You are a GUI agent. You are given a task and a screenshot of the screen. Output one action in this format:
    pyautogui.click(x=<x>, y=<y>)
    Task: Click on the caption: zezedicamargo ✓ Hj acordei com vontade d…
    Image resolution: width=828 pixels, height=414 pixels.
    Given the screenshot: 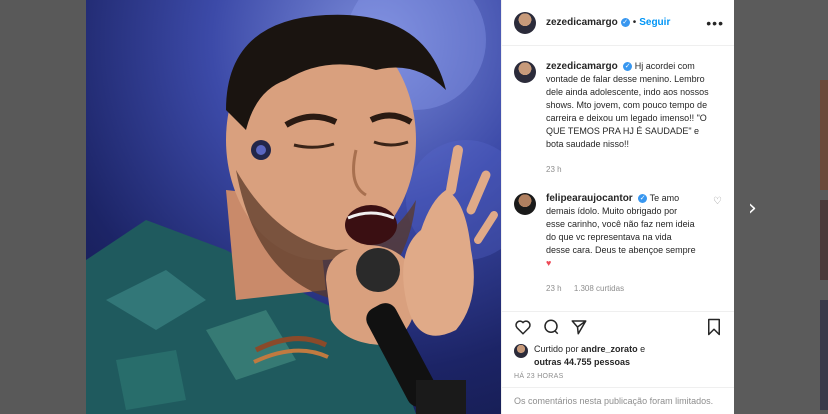 What is the action you would take?
    pyautogui.click(x=618, y=118)
    